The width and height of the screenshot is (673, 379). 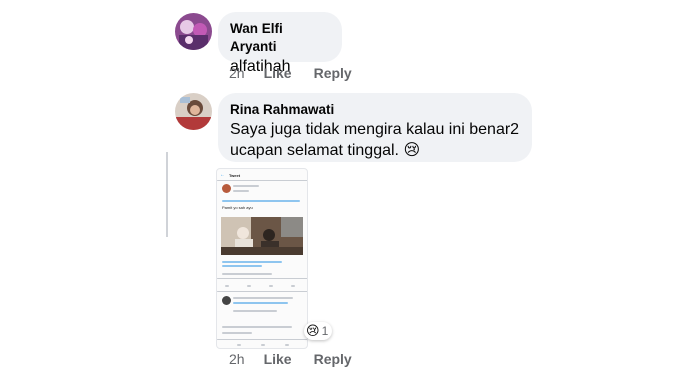 I want to click on sad-reaction-icon: 😢, so click(x=313, y=330).